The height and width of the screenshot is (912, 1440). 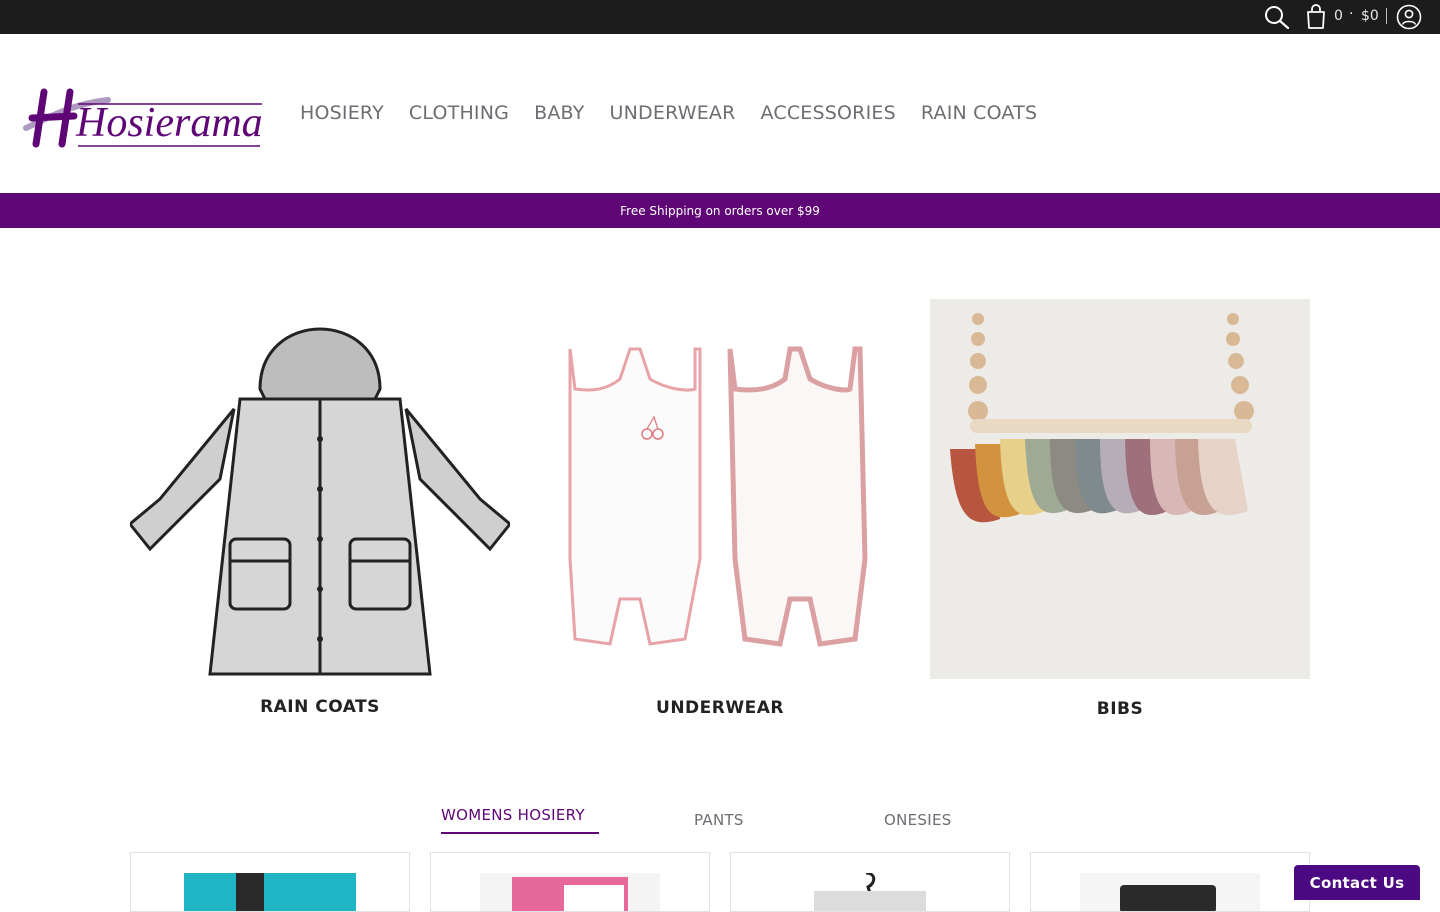 I want to click on collection-title: UNDERWEAR, so click(x=720, y=708).